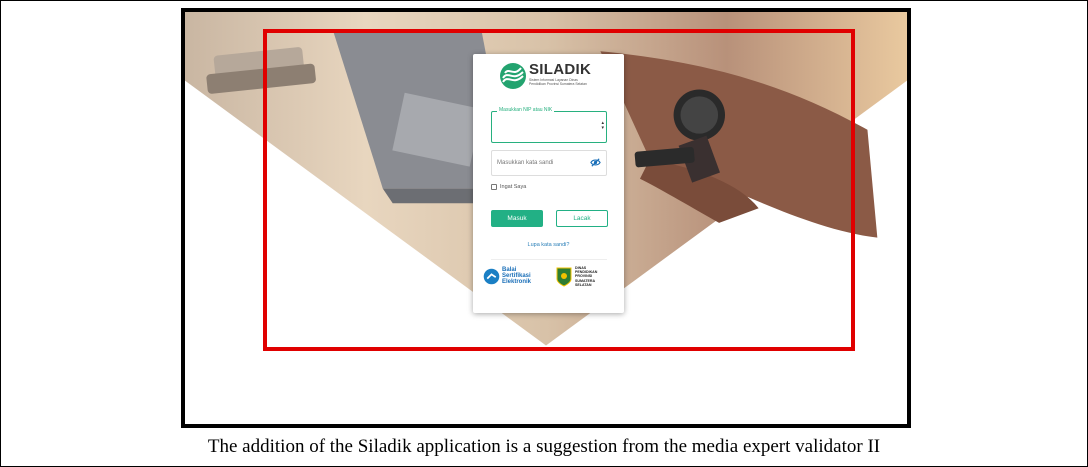 The width and height of the screenshot is (1088, 467). Describe the element at coordinates (564, 277) in the screenshot. I see `province-crest-icon` at that location.